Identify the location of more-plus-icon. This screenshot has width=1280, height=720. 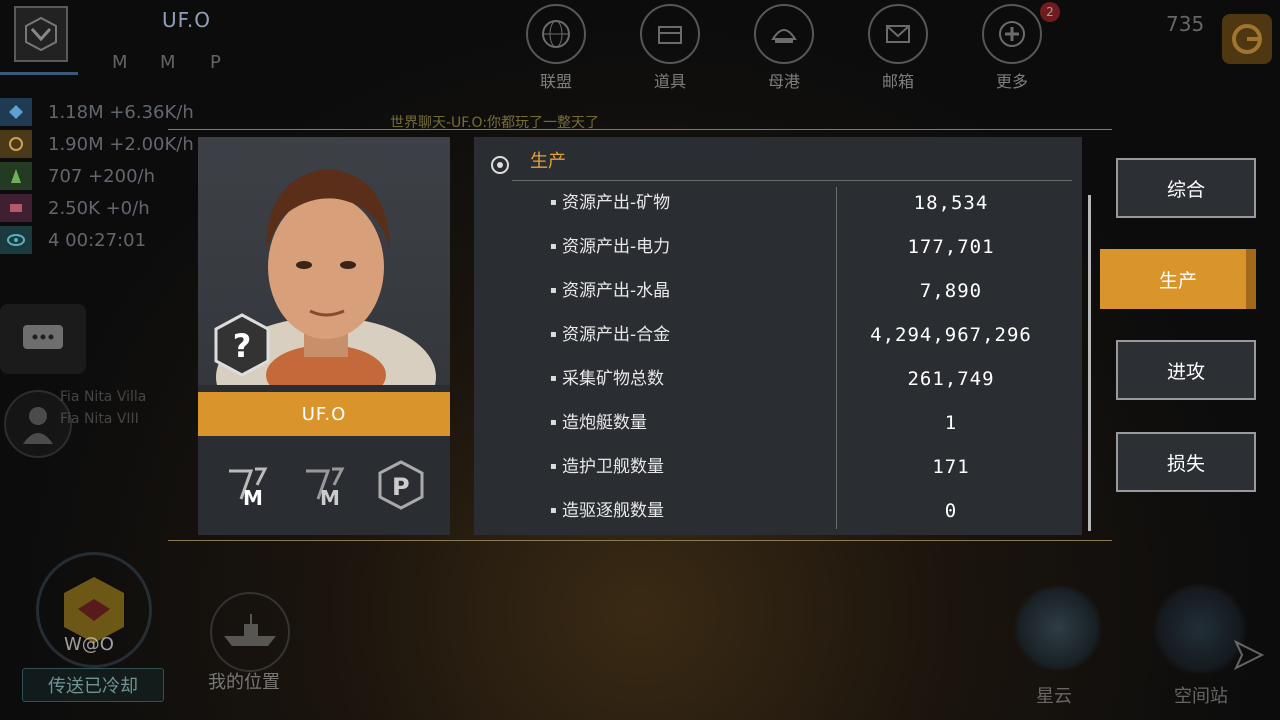
(1012, 34).